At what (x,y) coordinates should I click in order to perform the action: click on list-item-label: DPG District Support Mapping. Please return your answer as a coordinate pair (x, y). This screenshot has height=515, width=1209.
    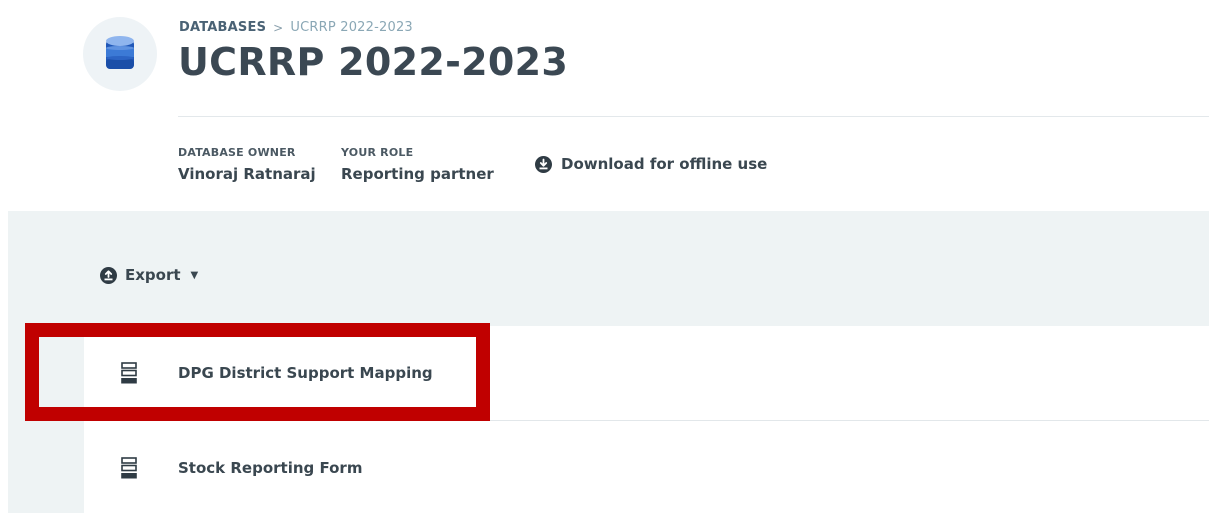
    Looking at the image, I should click on (305, 373).